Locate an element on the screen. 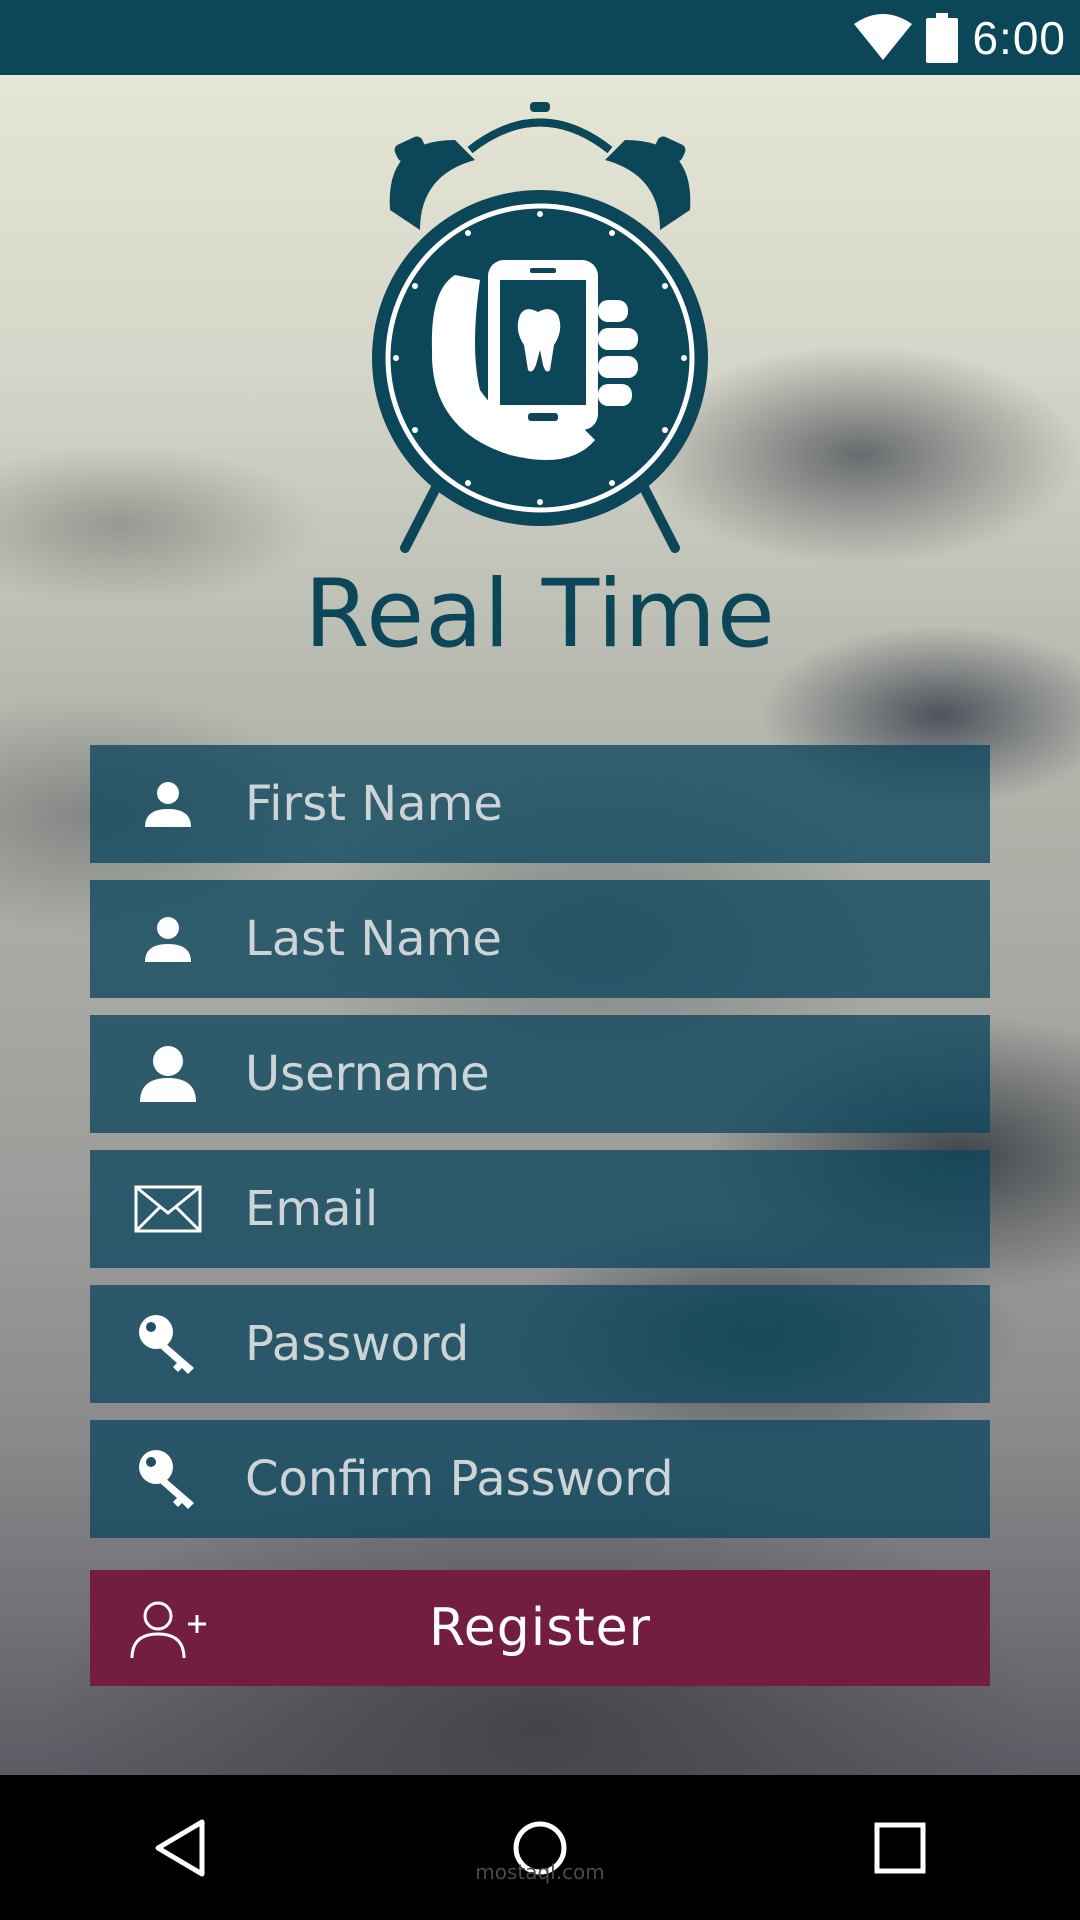 This screenshot has height=1920, width=1080. password-field is located at coordinates (617, 1344).